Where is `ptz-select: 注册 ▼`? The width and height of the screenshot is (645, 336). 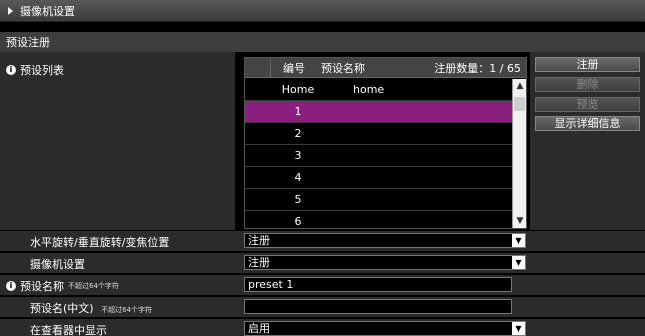
ptz-select: 注册 ▼ is located at coordinates (385, 240).